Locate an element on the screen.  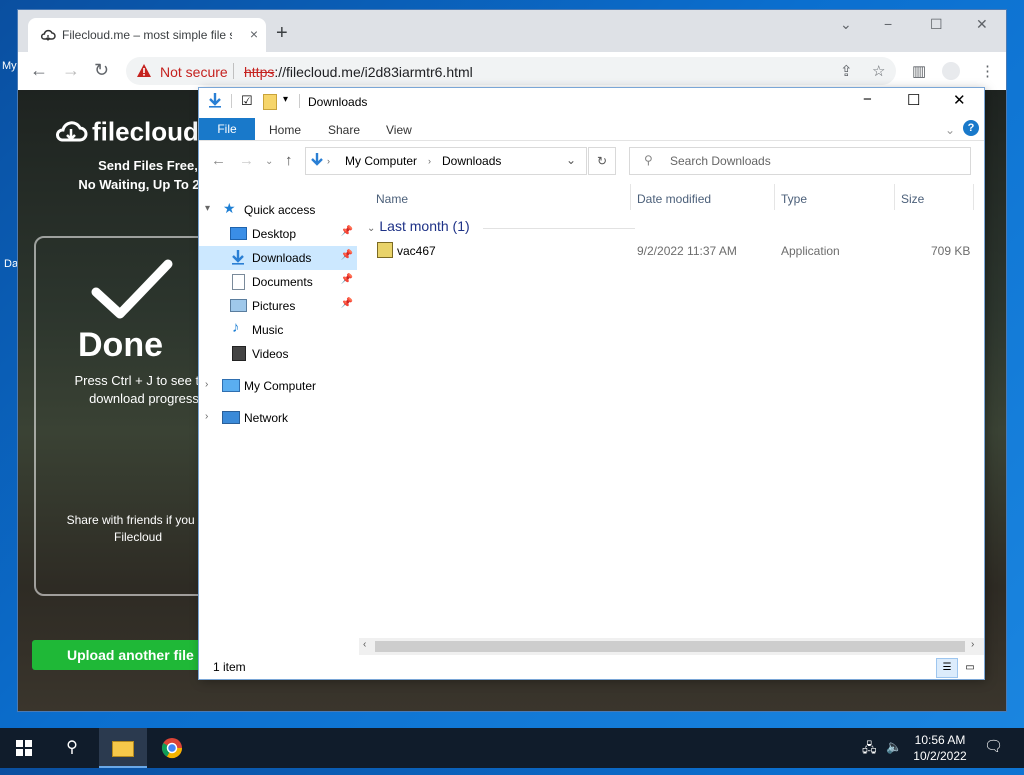
tab-share: Share is located at coordinates (344, 130).